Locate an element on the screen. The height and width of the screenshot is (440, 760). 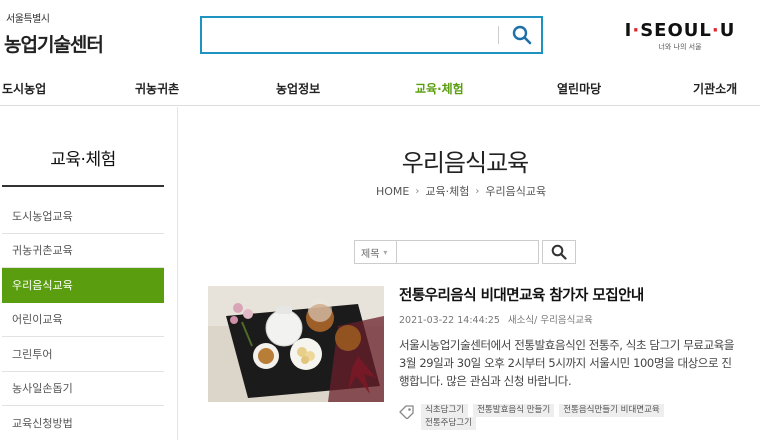
sidebar-item-urban-farming-edu: 도시농업교육 is located at coordinates (83, 216).